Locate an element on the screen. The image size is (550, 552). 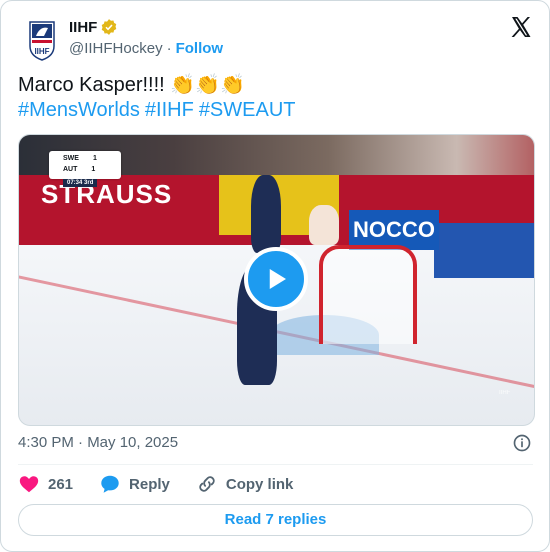
copy-link-label: Copy link is located at coordinates (259, 484).